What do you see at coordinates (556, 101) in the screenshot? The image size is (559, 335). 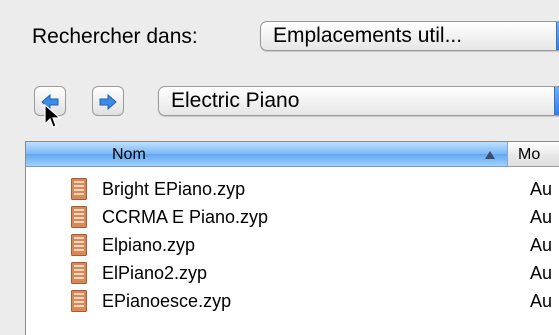 I see `popup-arrows-icon` at bounding box center [556, 101].